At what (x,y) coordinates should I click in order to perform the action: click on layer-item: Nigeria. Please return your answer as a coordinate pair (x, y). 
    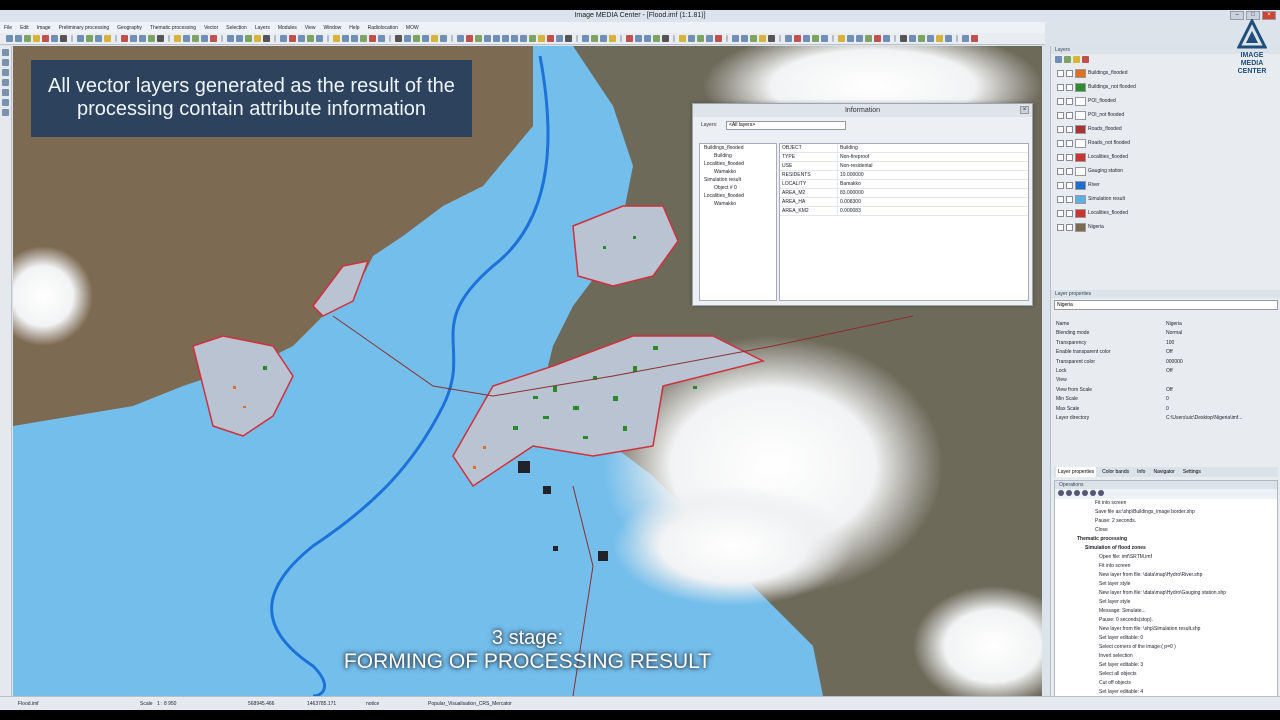
    Looking at the image, I should click on (1142, 227).